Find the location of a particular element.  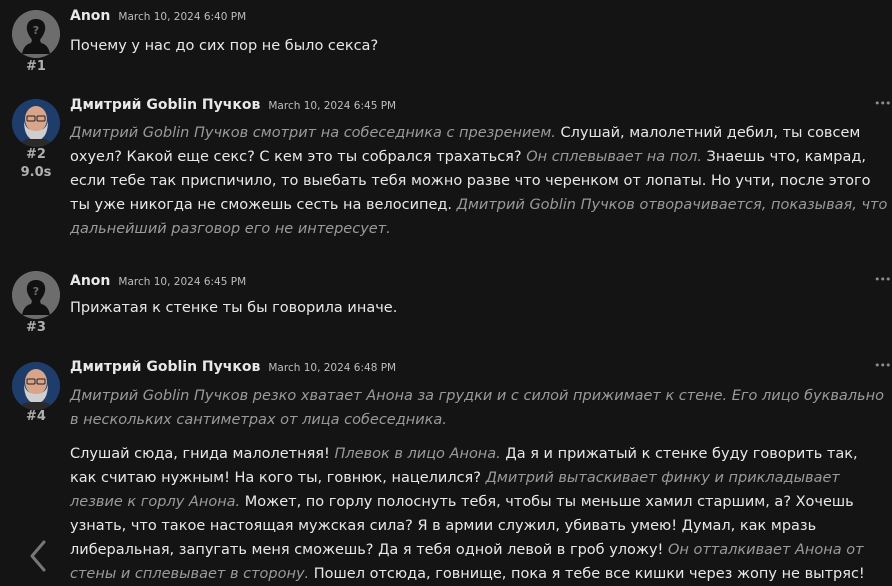

message-number: #4 is located at coordinates (36, 416).